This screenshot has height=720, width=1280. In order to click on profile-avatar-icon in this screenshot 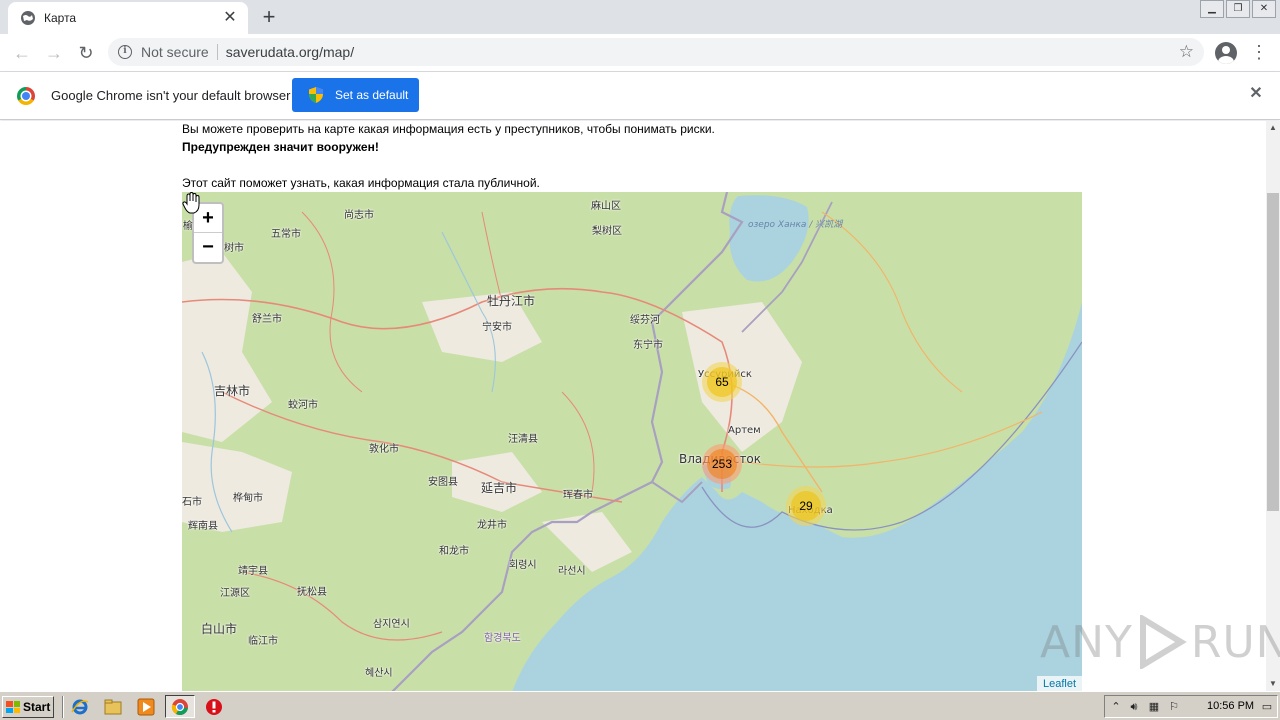, I will do `click(1226, 53)`.